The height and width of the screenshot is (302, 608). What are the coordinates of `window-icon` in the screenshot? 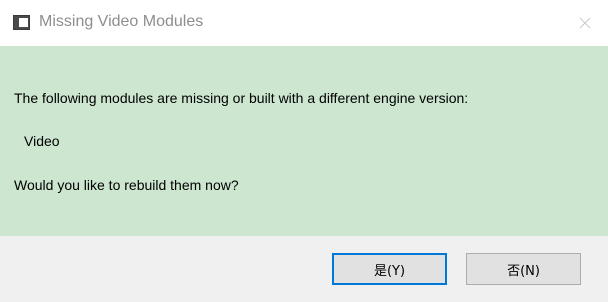 It's located at (21, 22).